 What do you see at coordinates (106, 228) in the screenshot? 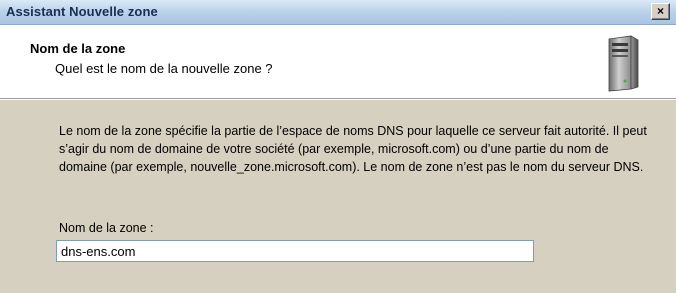
I see `zone-name-label: Nom de la zone :` at bounding box center [106, 228].